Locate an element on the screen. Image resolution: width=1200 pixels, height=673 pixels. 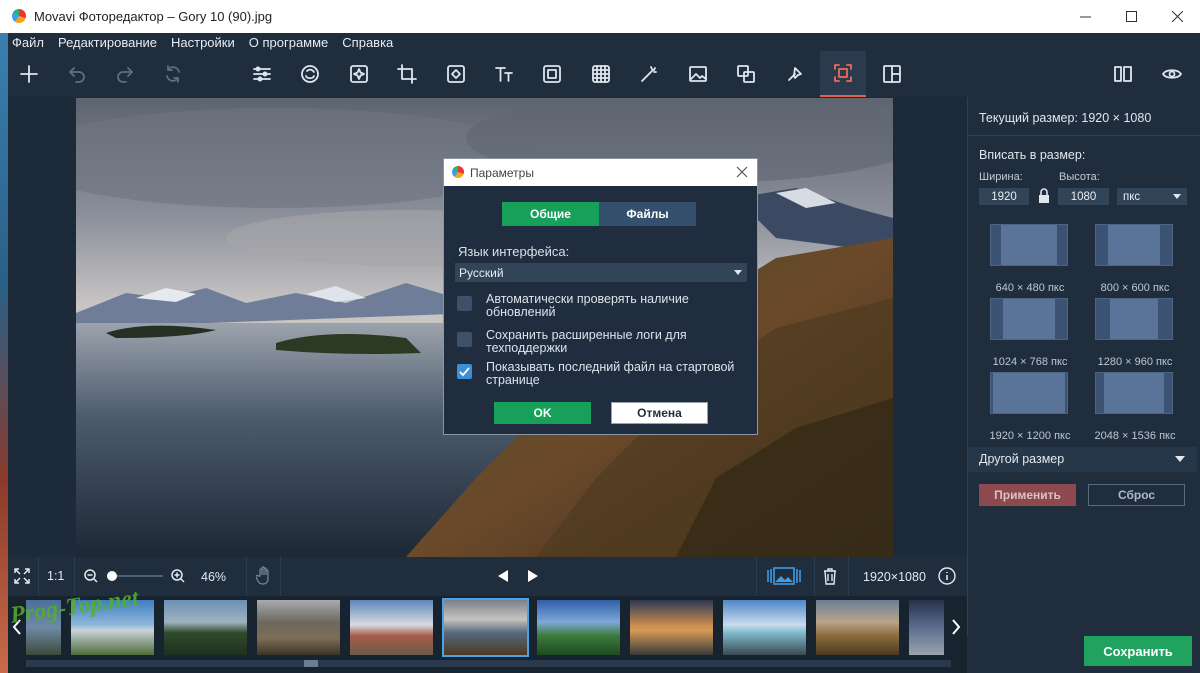
info-button is located at coordinates (947, 577).